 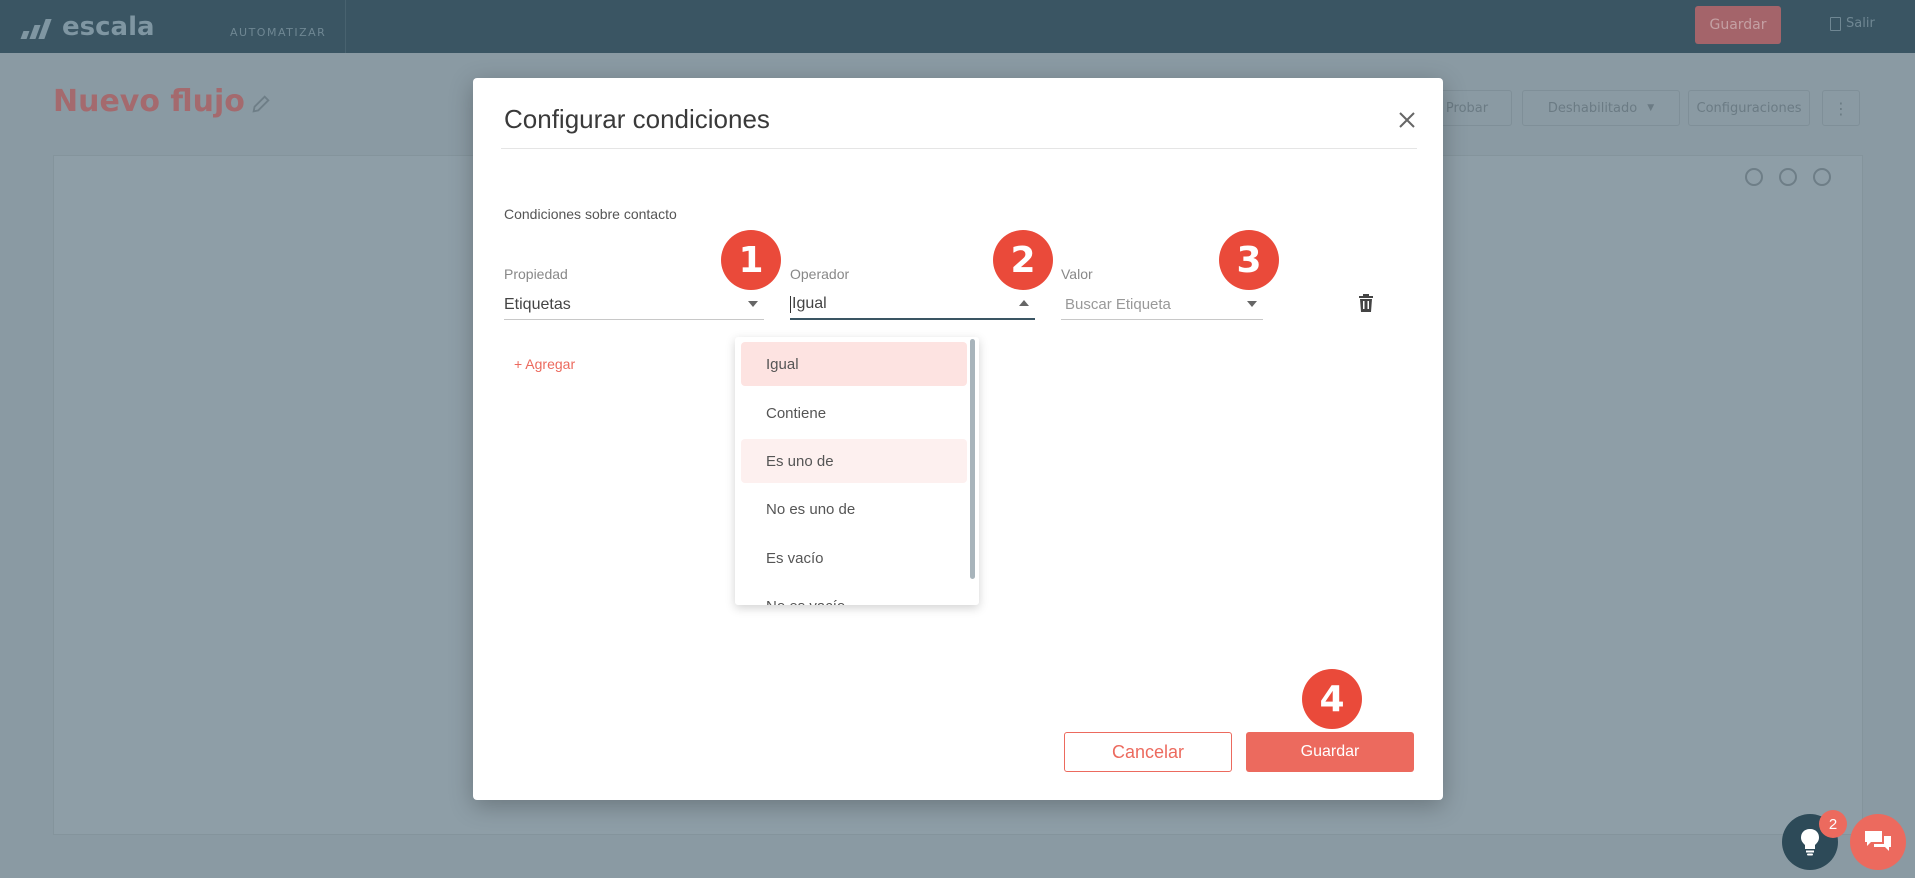 What do you see at coordinates (854, 364) in the screenshot?
I see `option-igual: Igual` at bounding box center [854, 364].